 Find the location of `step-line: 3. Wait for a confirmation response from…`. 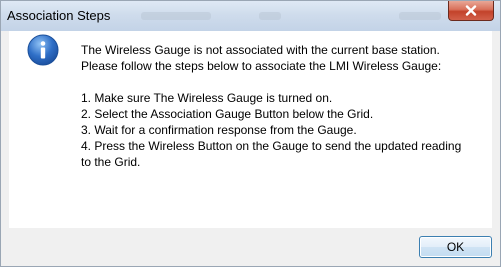

step-line: 3. Wait for a confirmation response from… is located at coordinates (219, 130).